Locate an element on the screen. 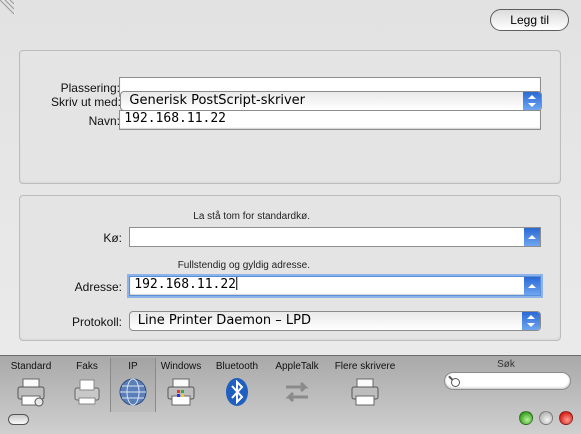 This screenshot has width=581, height=434. tab-fax: Faks is located at coordinates (87, 385).